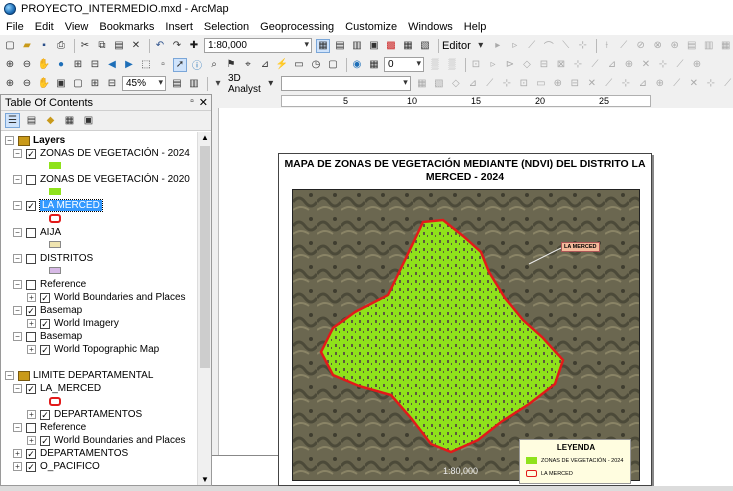 This screenshot has height=491, width=733. What do you see at coordinates (607, 46) in the screenshot?
I see `edit-vertices-icon: ⟊` at bounding box center [607, 46].